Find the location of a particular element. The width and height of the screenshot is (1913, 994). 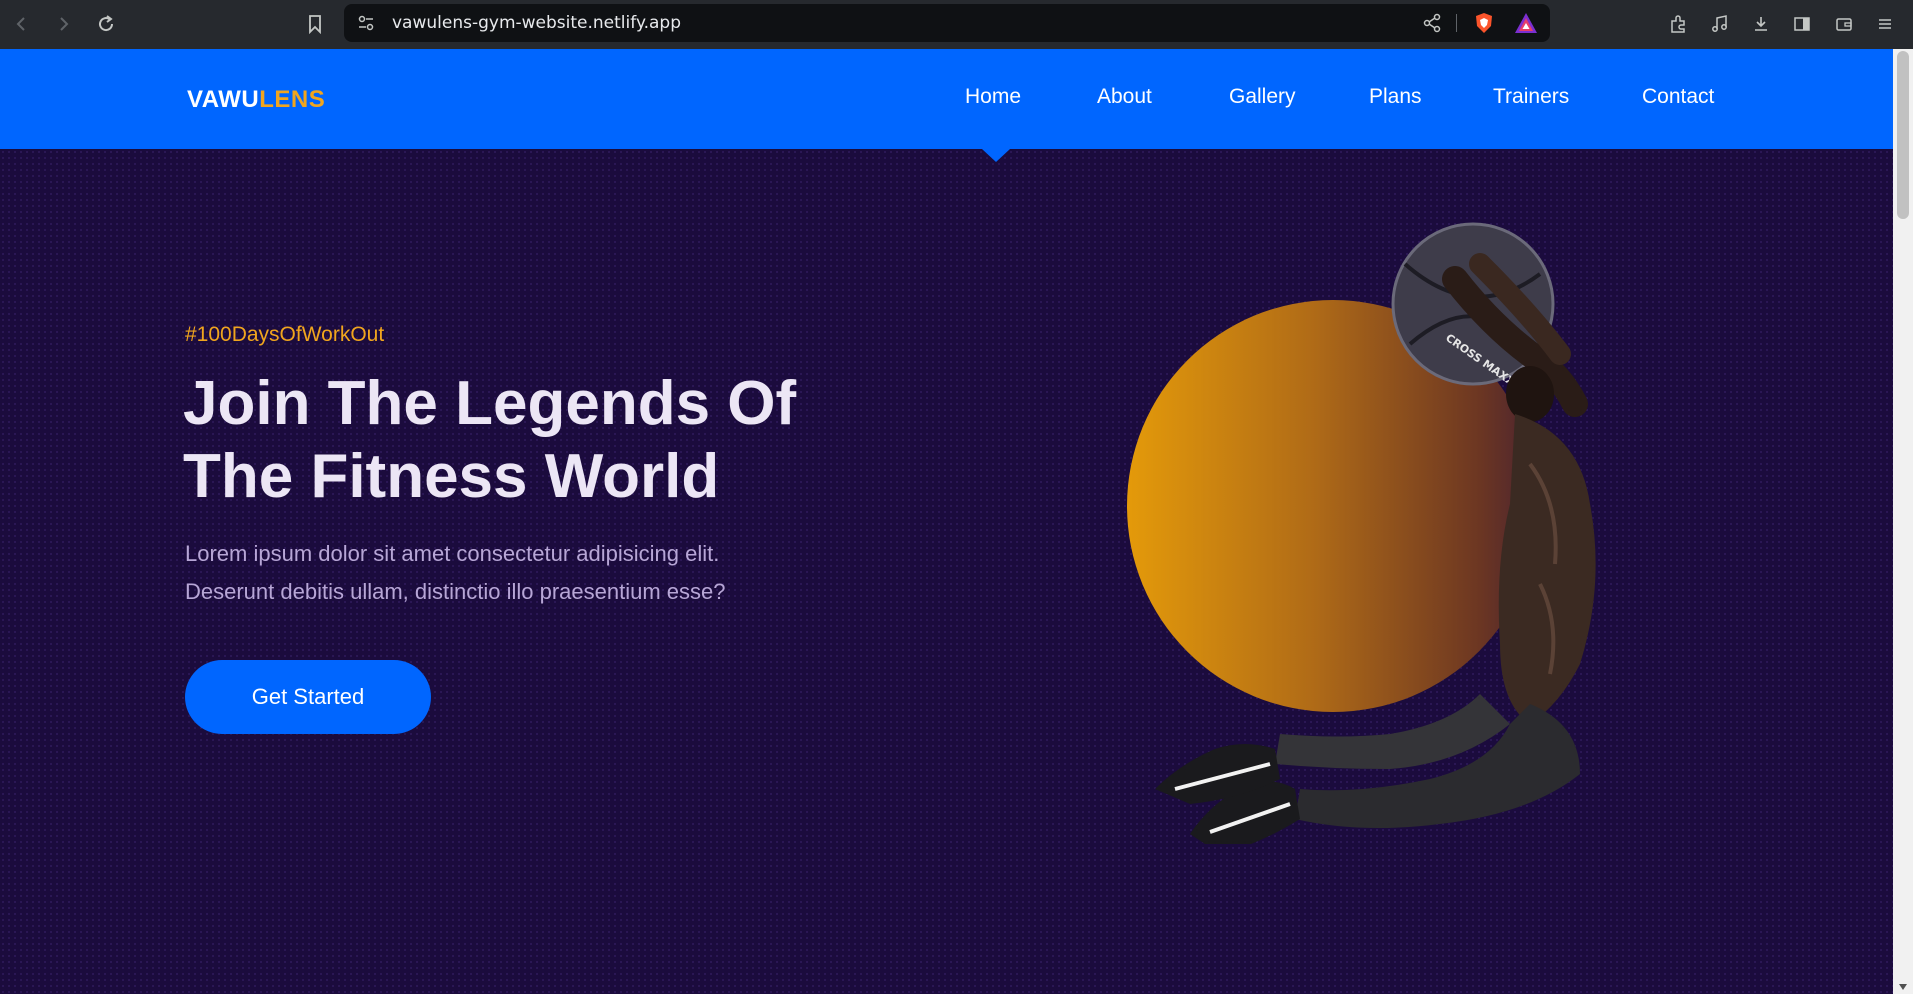

extensions-icon is located at coordinates (1678, 24).